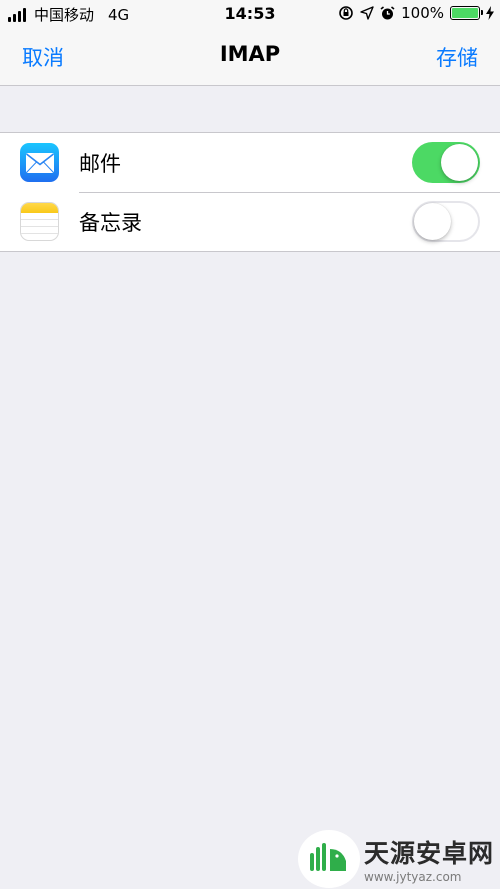  I want to click on notes-toggle, so click(446, 221).